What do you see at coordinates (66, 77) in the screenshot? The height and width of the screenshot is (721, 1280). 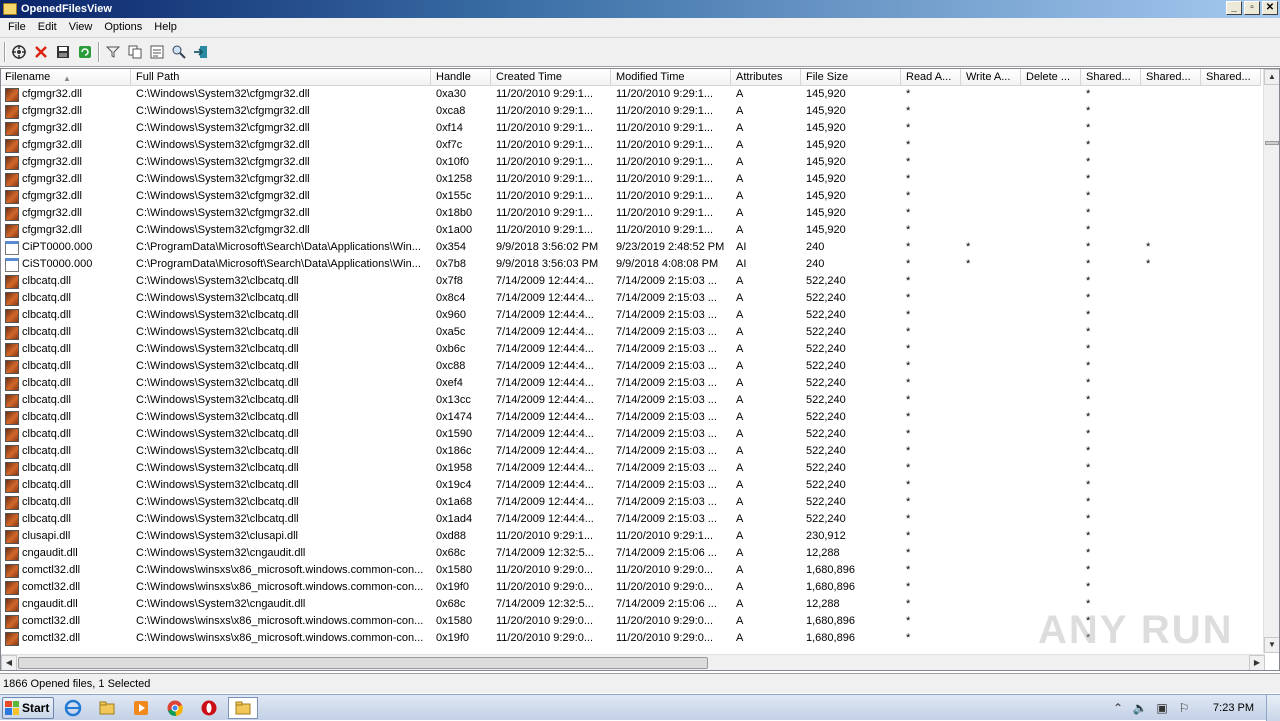 I see `column-filename: Filename ▲` at bounding box center [66, 77].